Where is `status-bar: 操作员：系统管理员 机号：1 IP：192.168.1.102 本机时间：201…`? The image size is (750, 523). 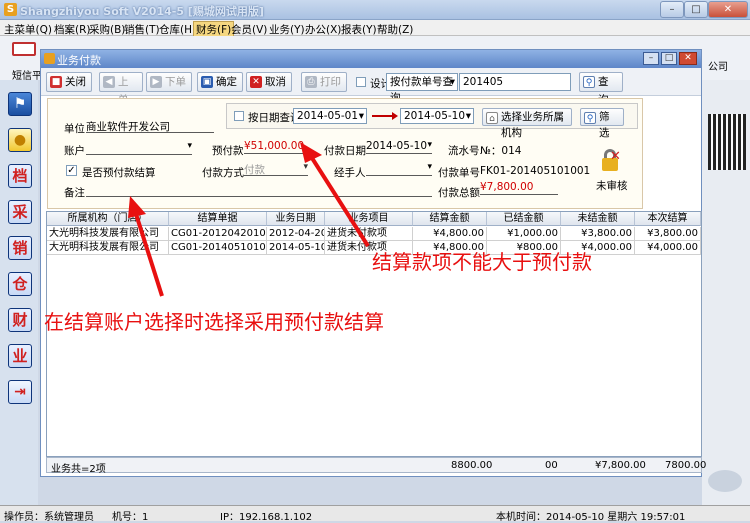 status-bar: 操作员：系统管理员 机号：1 IP：192.168.1.102 本机时间：201… is located at coordinates (375, 514).